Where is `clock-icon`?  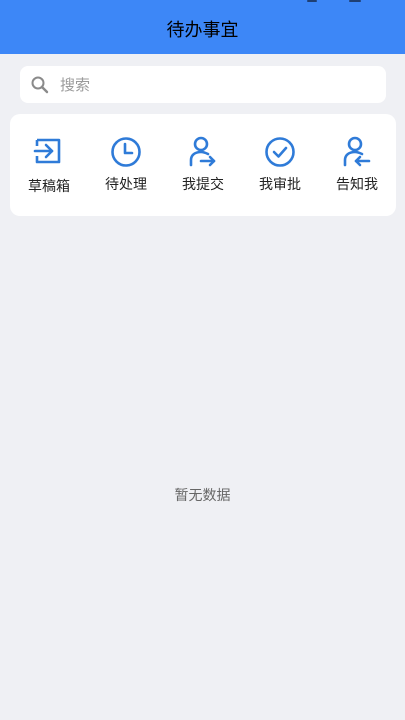 clock-icon is located at coordinates (126, 151).